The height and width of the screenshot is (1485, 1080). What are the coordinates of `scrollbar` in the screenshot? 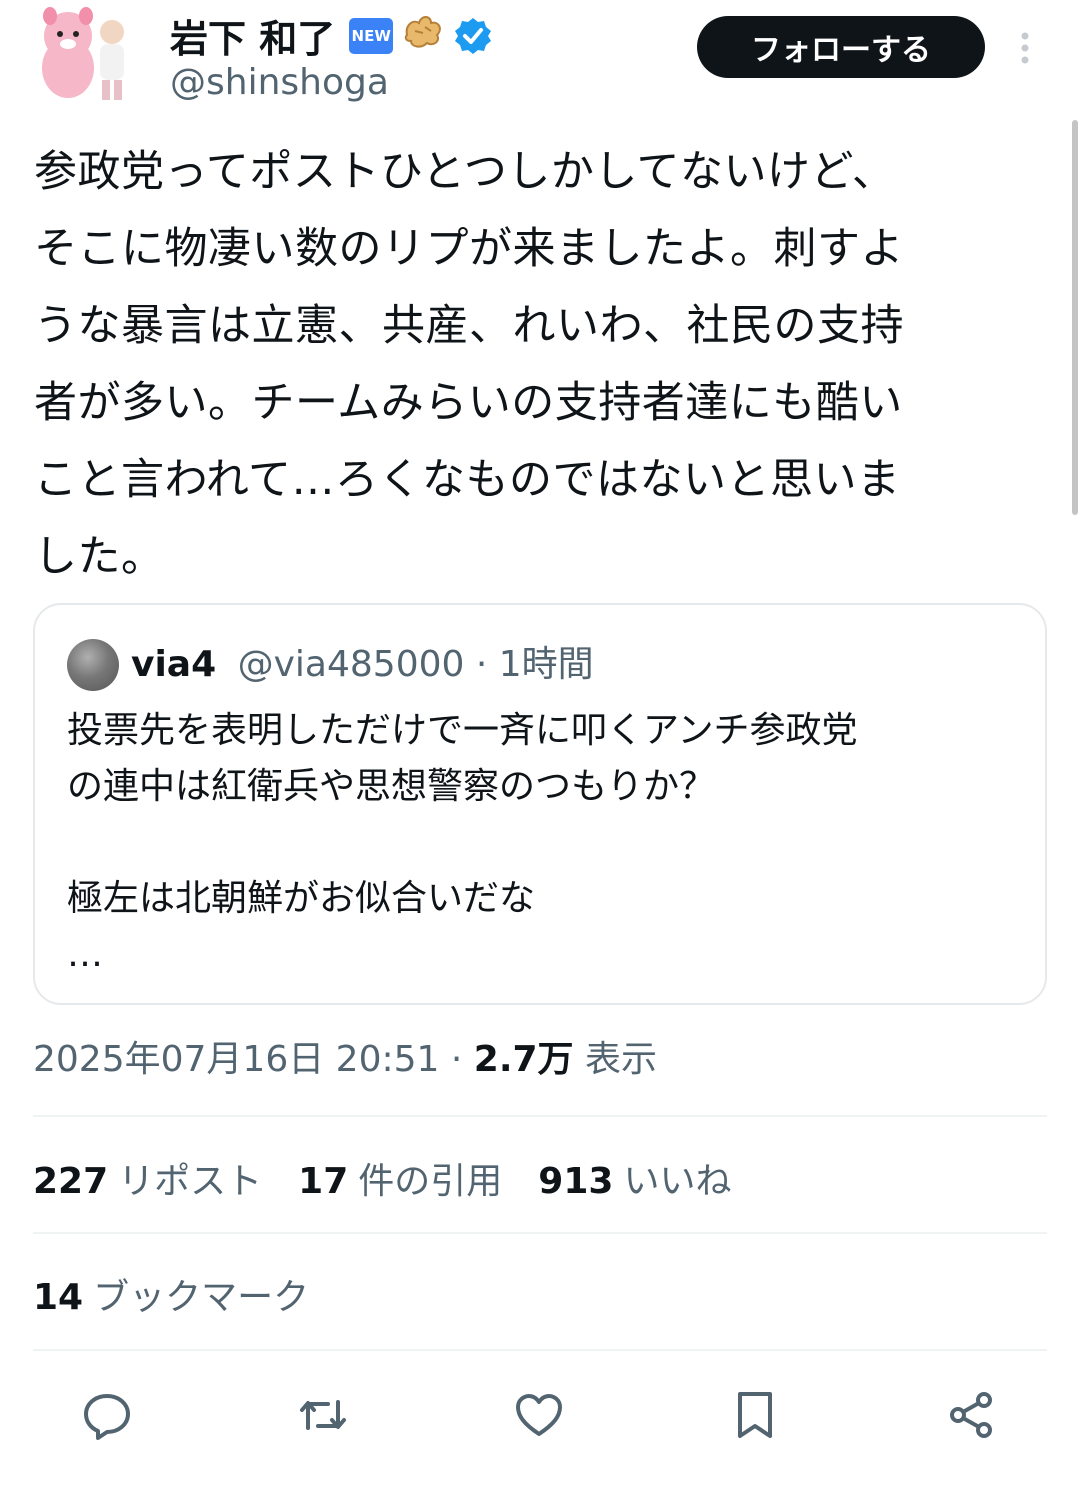 It's located at (1075, 317).